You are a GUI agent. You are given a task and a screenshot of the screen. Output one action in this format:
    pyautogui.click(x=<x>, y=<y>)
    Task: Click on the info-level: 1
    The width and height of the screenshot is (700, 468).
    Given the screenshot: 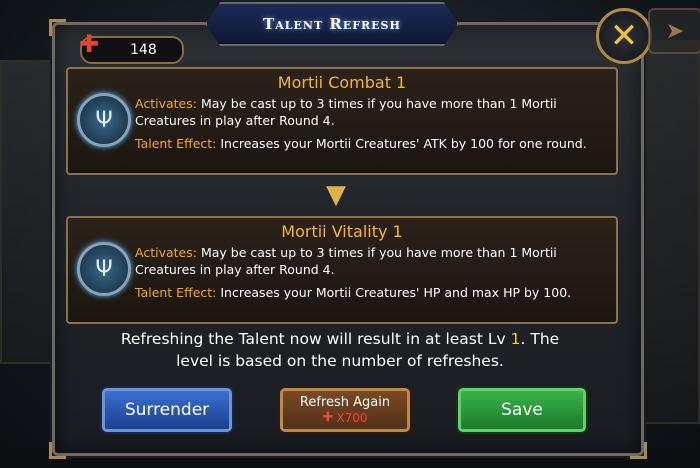 What is the action you would take?
    pyautogui.click(x=515, y=339)
    